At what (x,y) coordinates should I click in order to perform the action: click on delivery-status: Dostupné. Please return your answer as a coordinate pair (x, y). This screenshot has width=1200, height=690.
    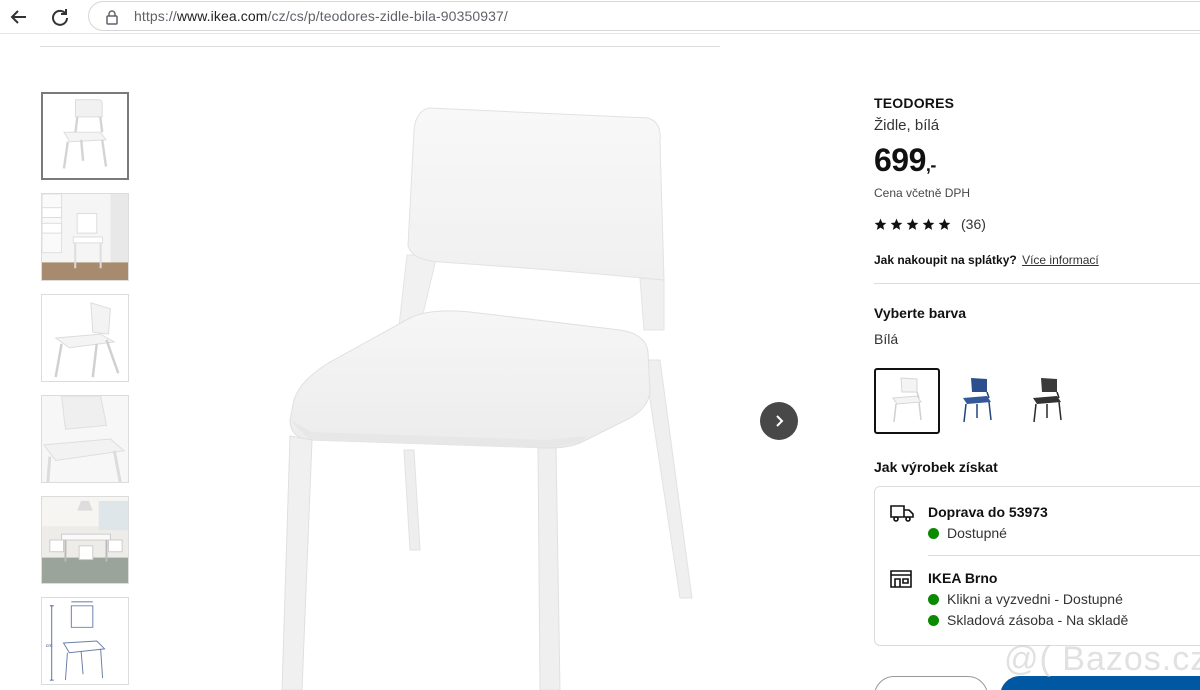
    Looking at the image, I should click on (967, 533).